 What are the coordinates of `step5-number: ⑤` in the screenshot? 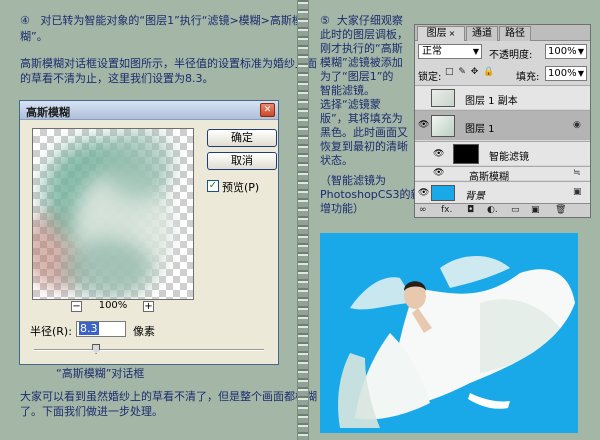 It's located at (325, 20).